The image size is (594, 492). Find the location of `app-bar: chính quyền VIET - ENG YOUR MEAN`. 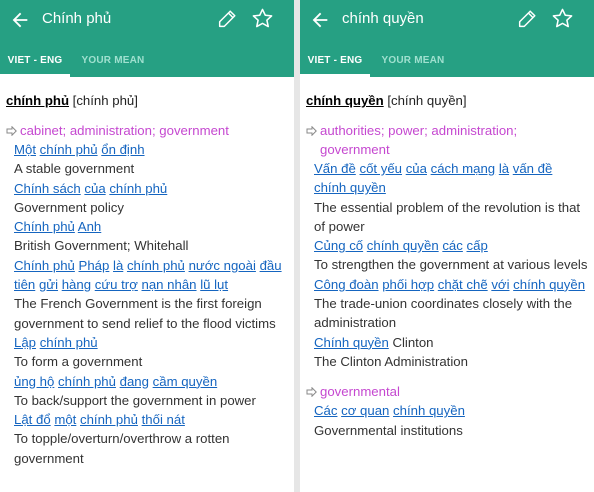

app-bar: chính quyền VIET - ENG YOUR MEAN is located at coordinates (447, 38).